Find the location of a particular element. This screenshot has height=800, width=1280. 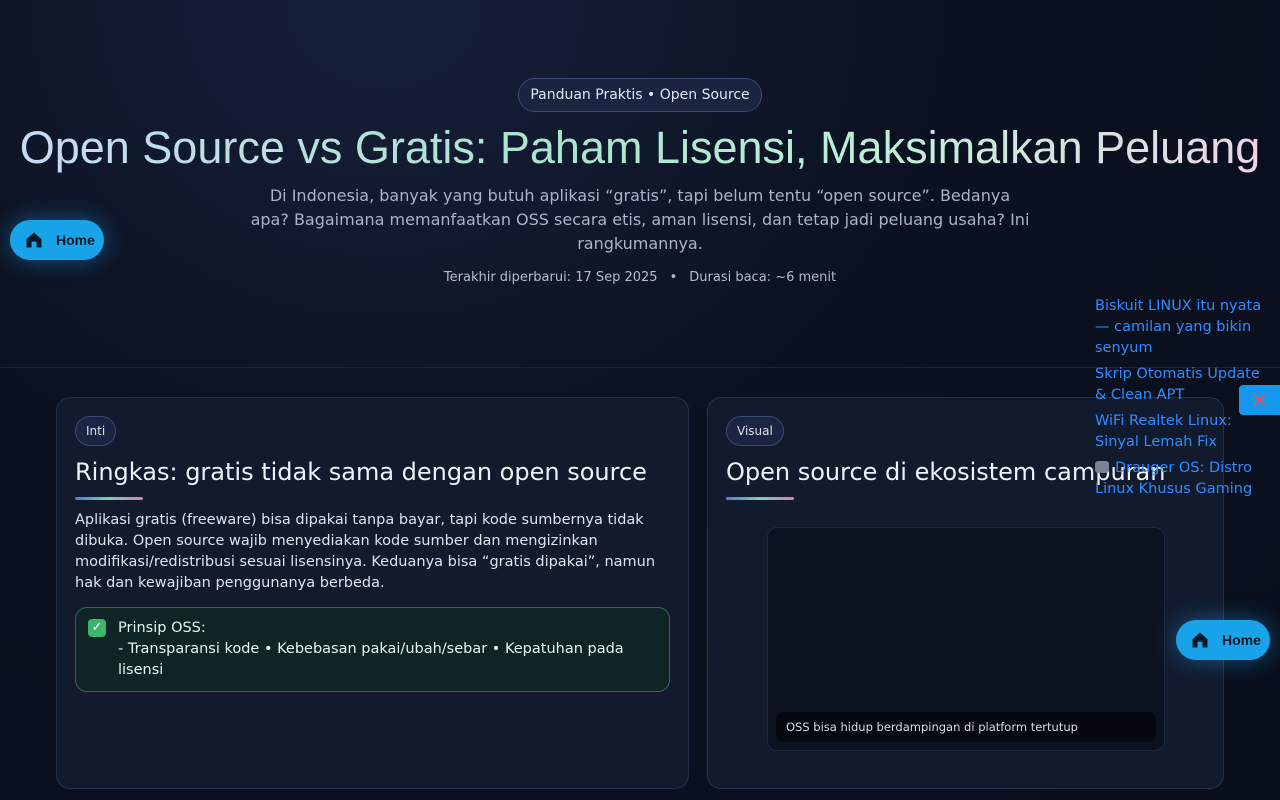

related-link: WiFi Realtek Linux: Sinyal Lemah Fix is located at coordinates (1180, 432).